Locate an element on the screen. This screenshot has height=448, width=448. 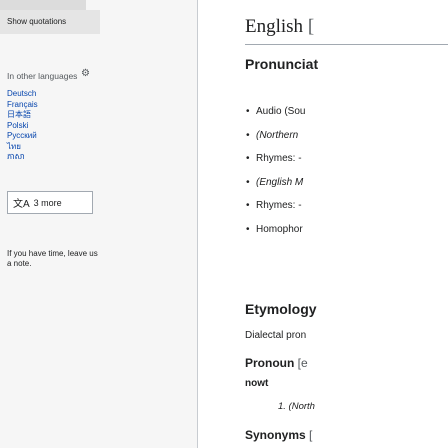
language-link: 日本語 is located at coordinates (22, 115).